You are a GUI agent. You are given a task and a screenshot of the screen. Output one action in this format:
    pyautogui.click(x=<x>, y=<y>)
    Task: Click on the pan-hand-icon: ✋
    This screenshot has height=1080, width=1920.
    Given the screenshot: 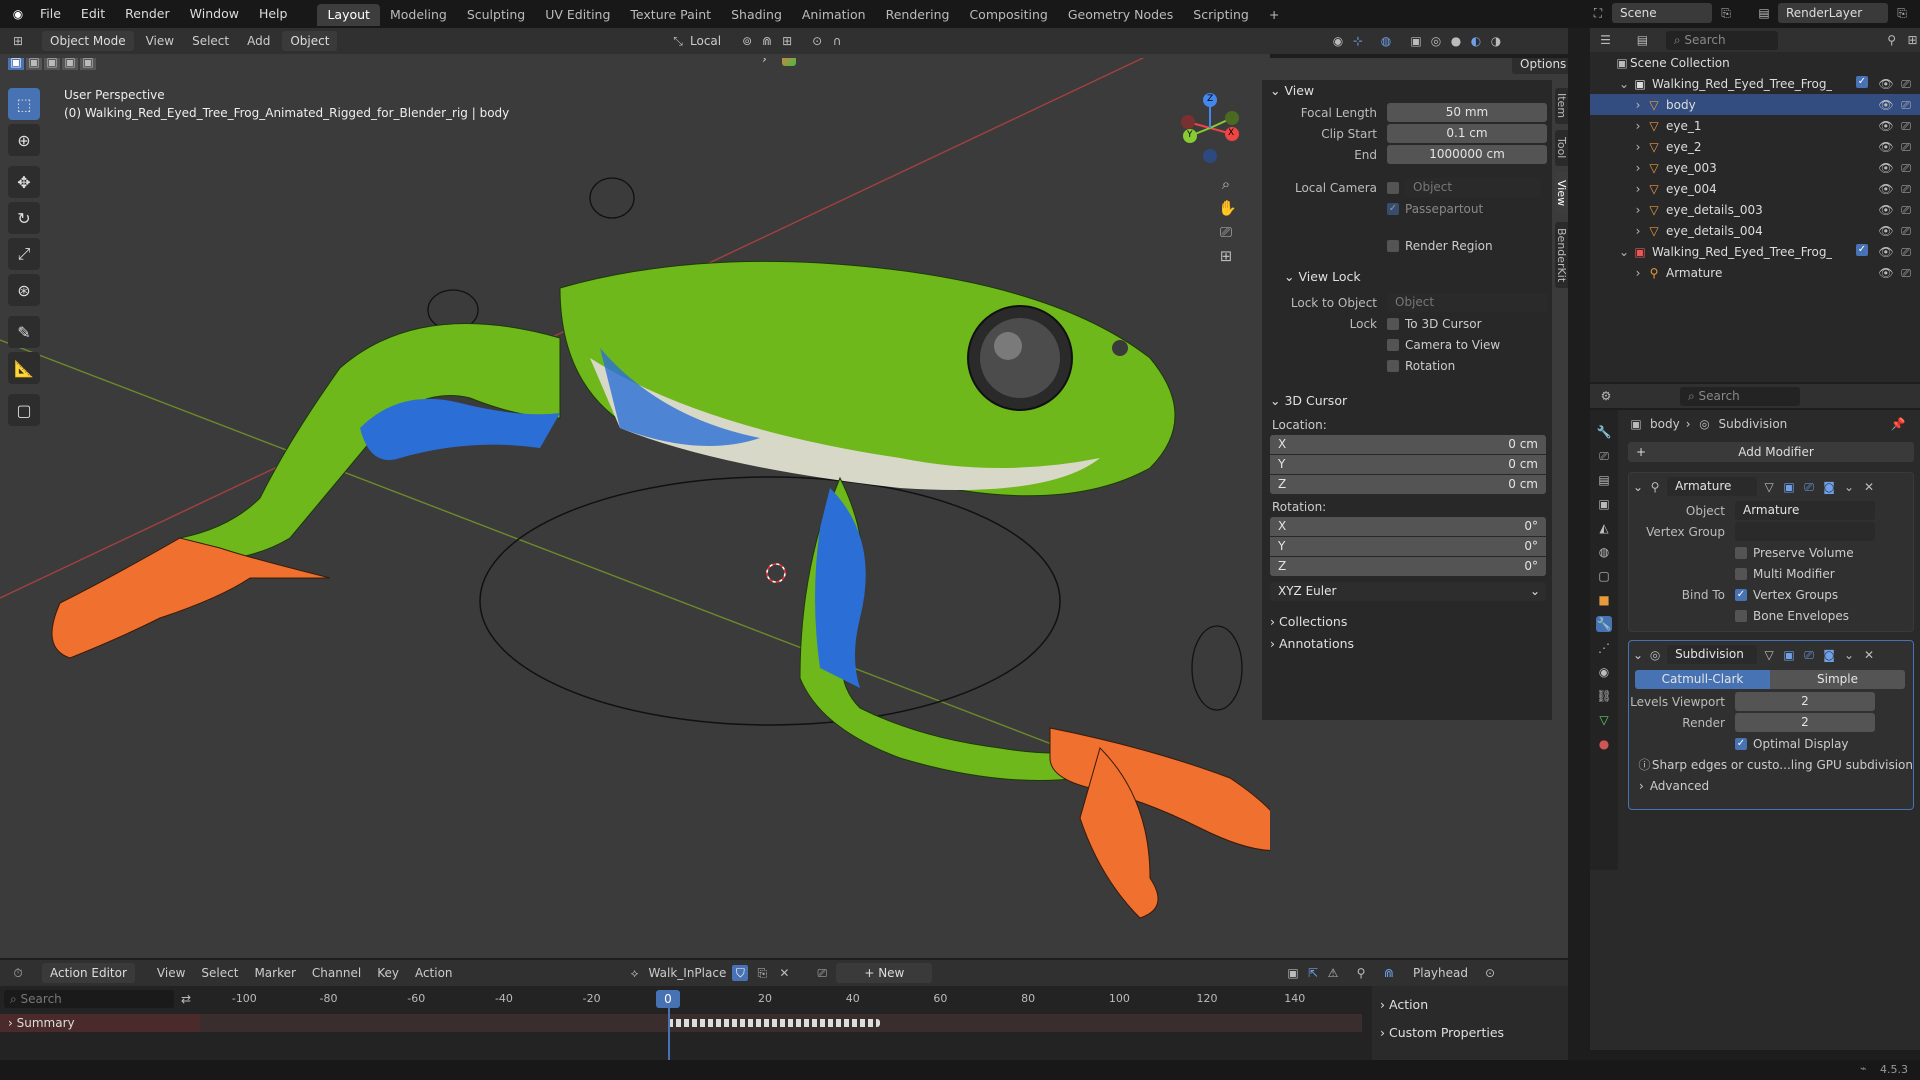 What is the action you would take?
    pyautogui.click(x=1227, y=208)
    